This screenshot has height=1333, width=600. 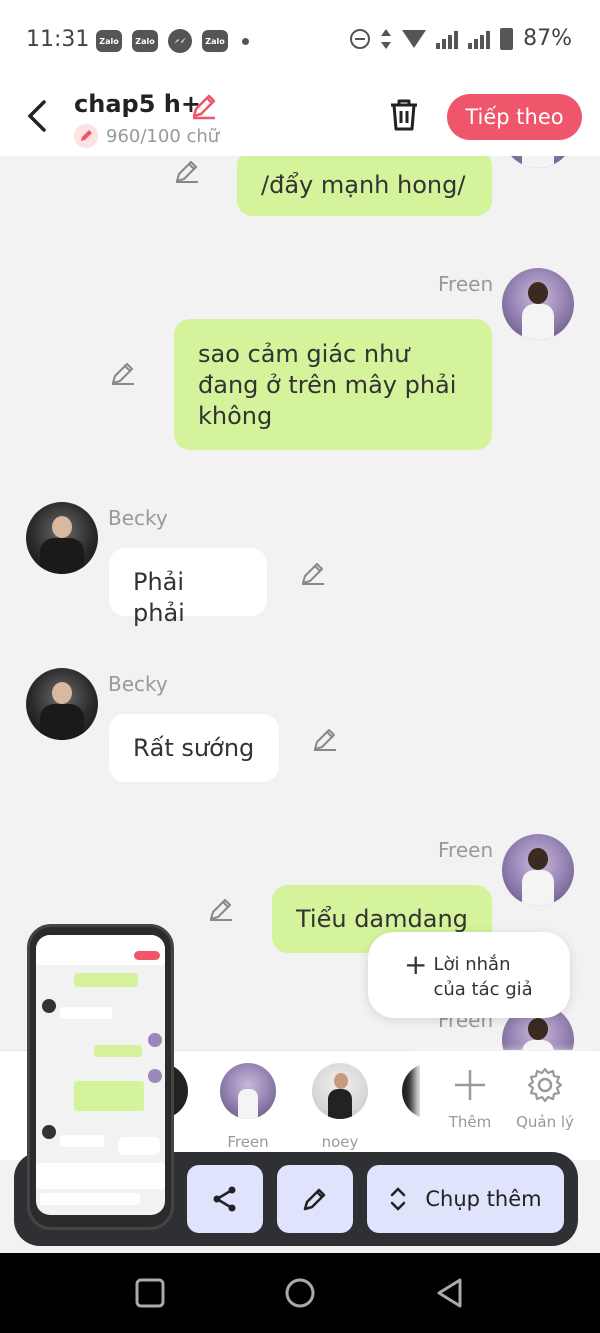 I want to click on chevron-left-icon, so click(x=36, y=116).